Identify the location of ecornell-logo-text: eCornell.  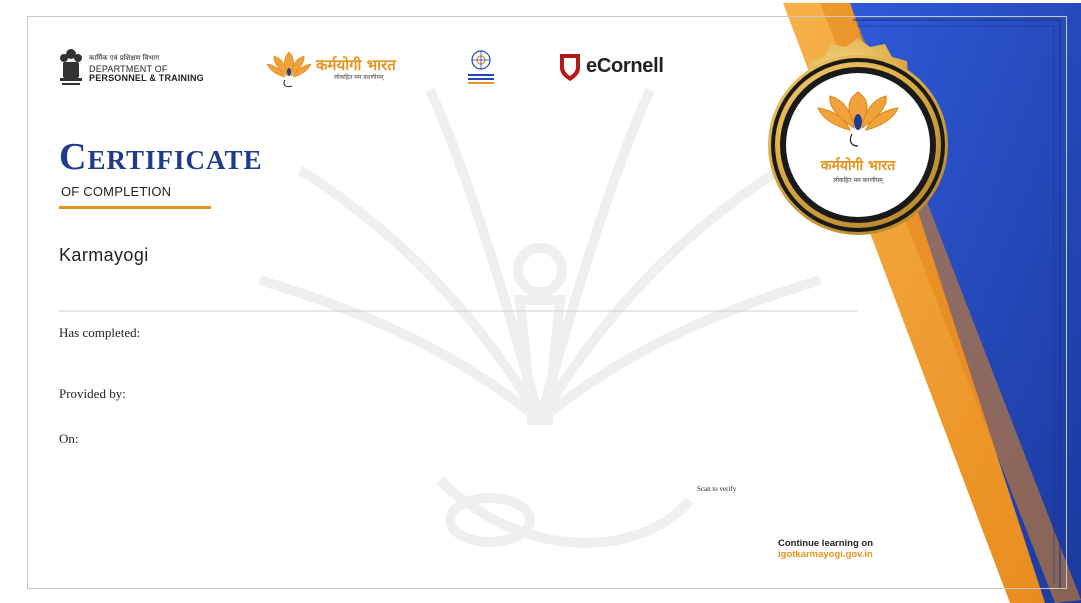
(625, 66).